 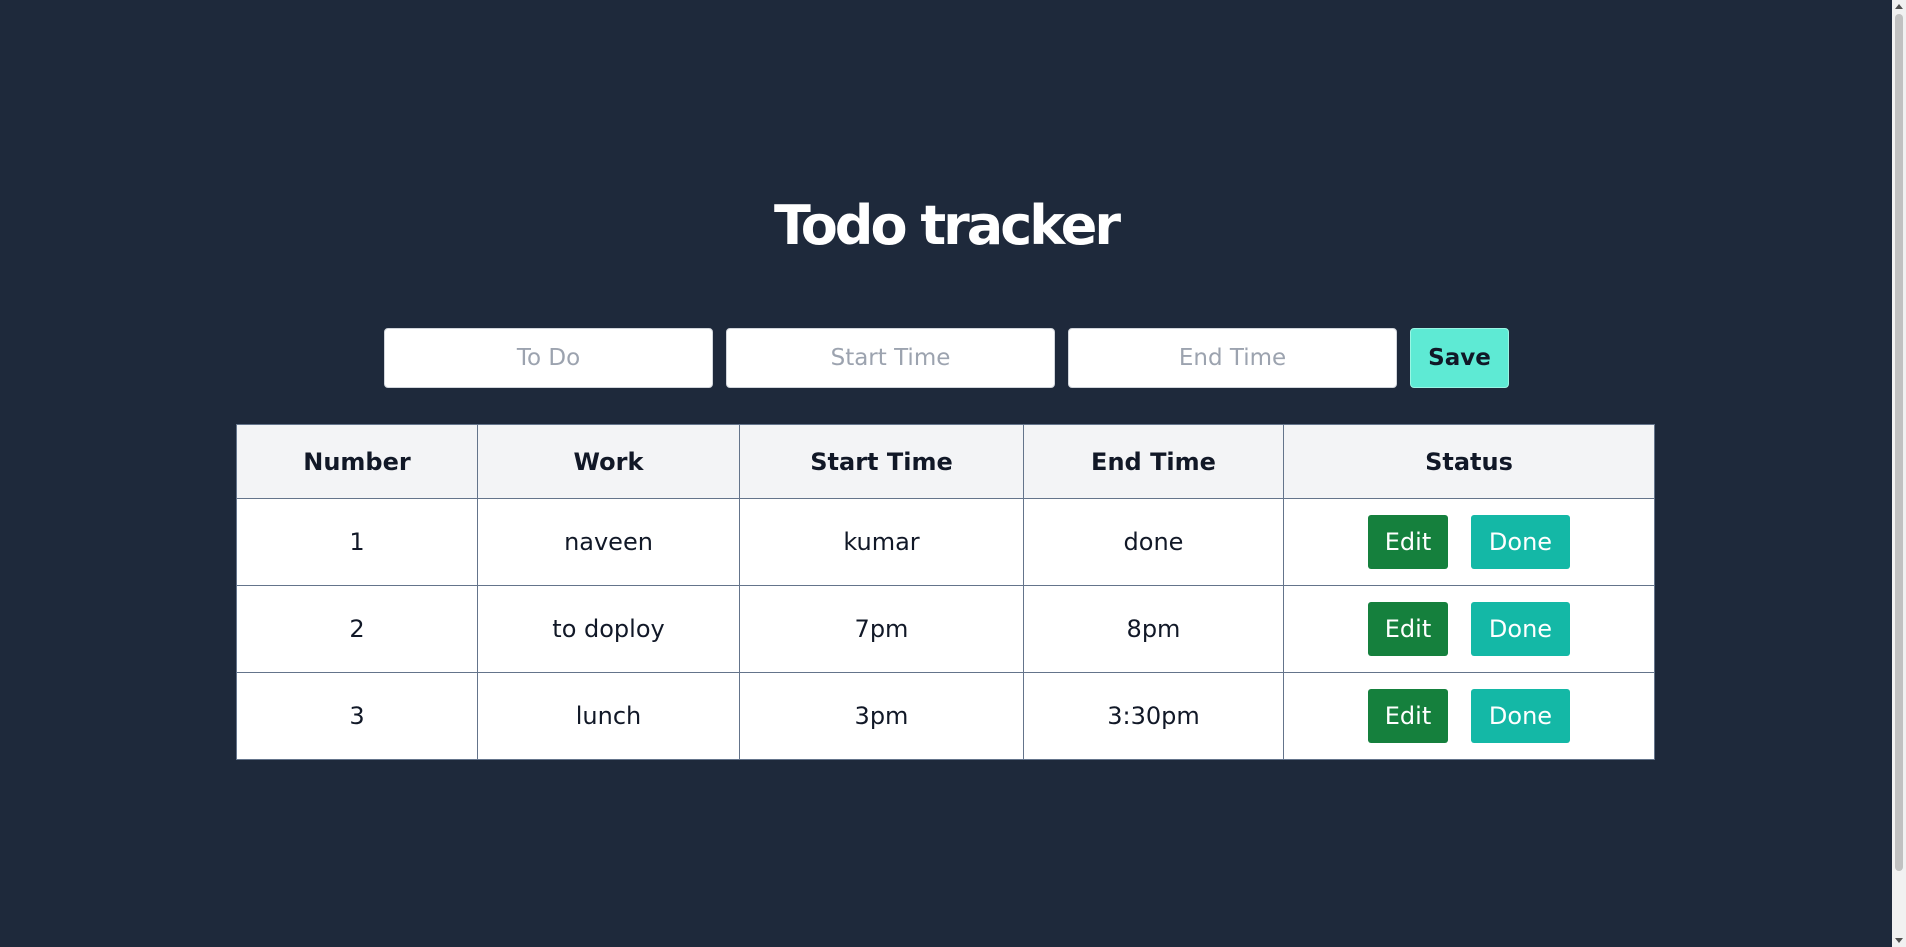 I want to click on scrollbar-thumb, so click(x=1899, y=442).